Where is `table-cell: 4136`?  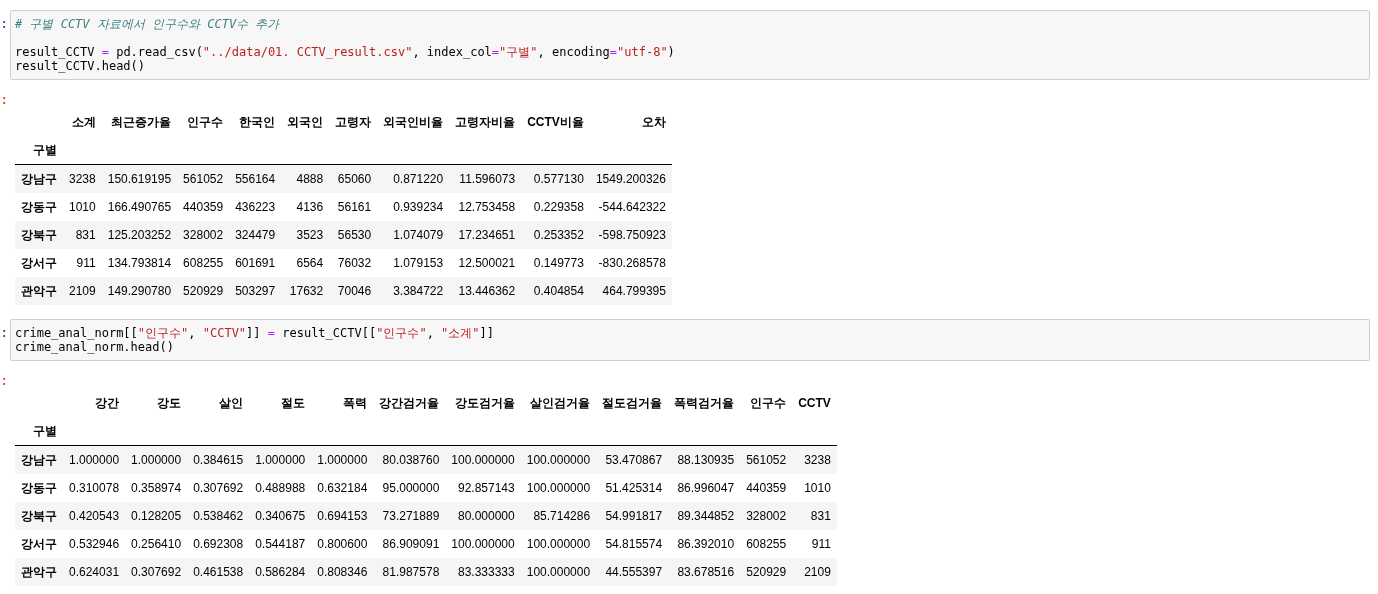 table-cell: 4136 is located at coordinates (310, 207).